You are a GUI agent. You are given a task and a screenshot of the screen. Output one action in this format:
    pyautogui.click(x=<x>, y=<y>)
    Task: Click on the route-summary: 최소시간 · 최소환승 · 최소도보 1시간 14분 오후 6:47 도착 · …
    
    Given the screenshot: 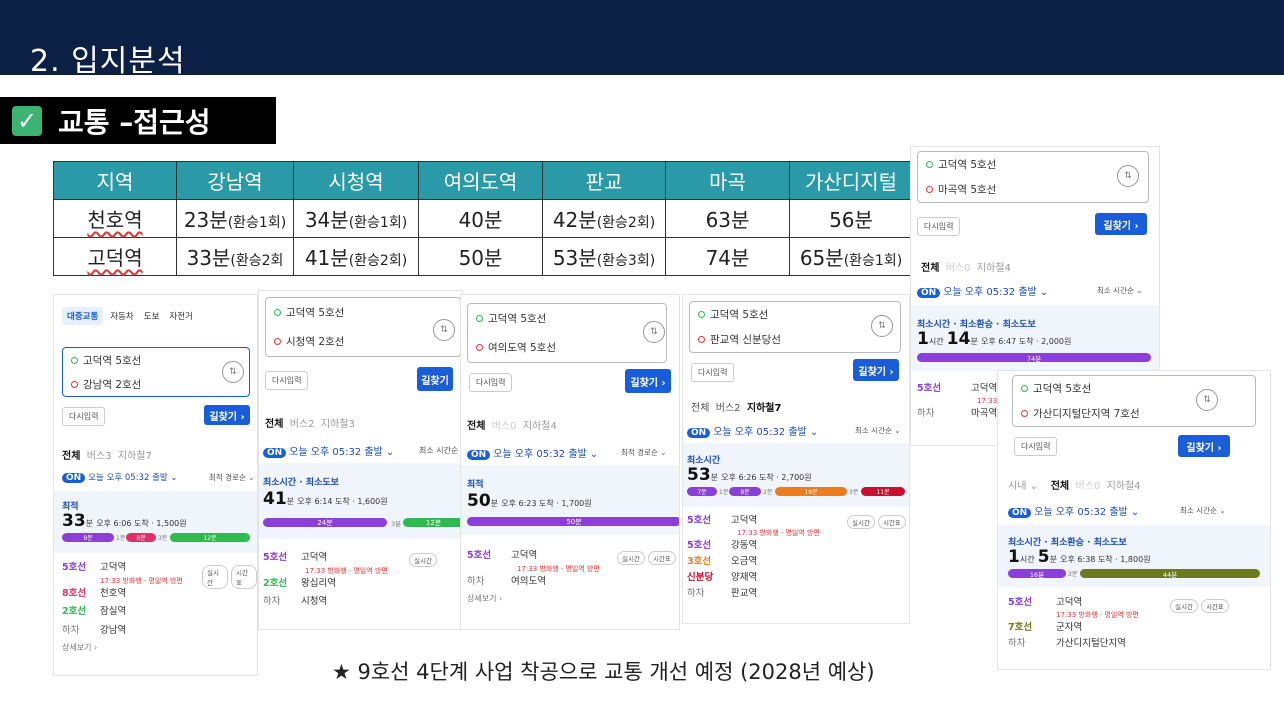 What is the action you would take?
    pyautogui.click(x=1035, y=338)
    